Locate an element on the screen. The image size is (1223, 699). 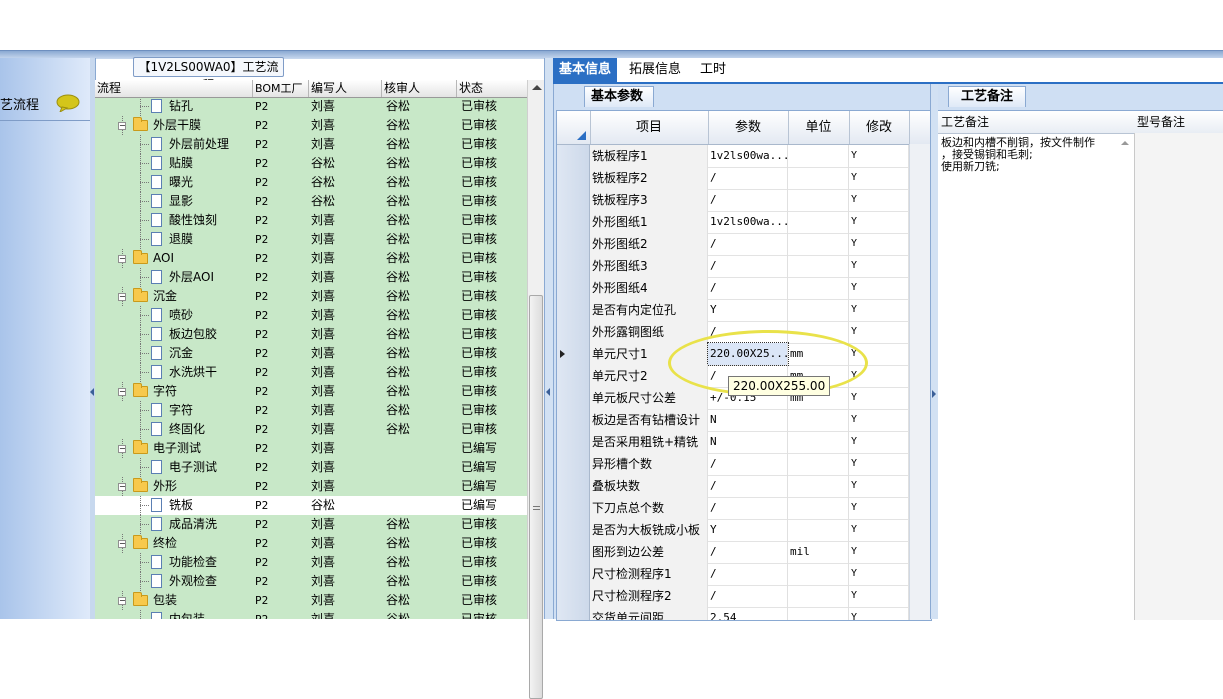
col-item: 项目 is located at coordinates (649, 127).